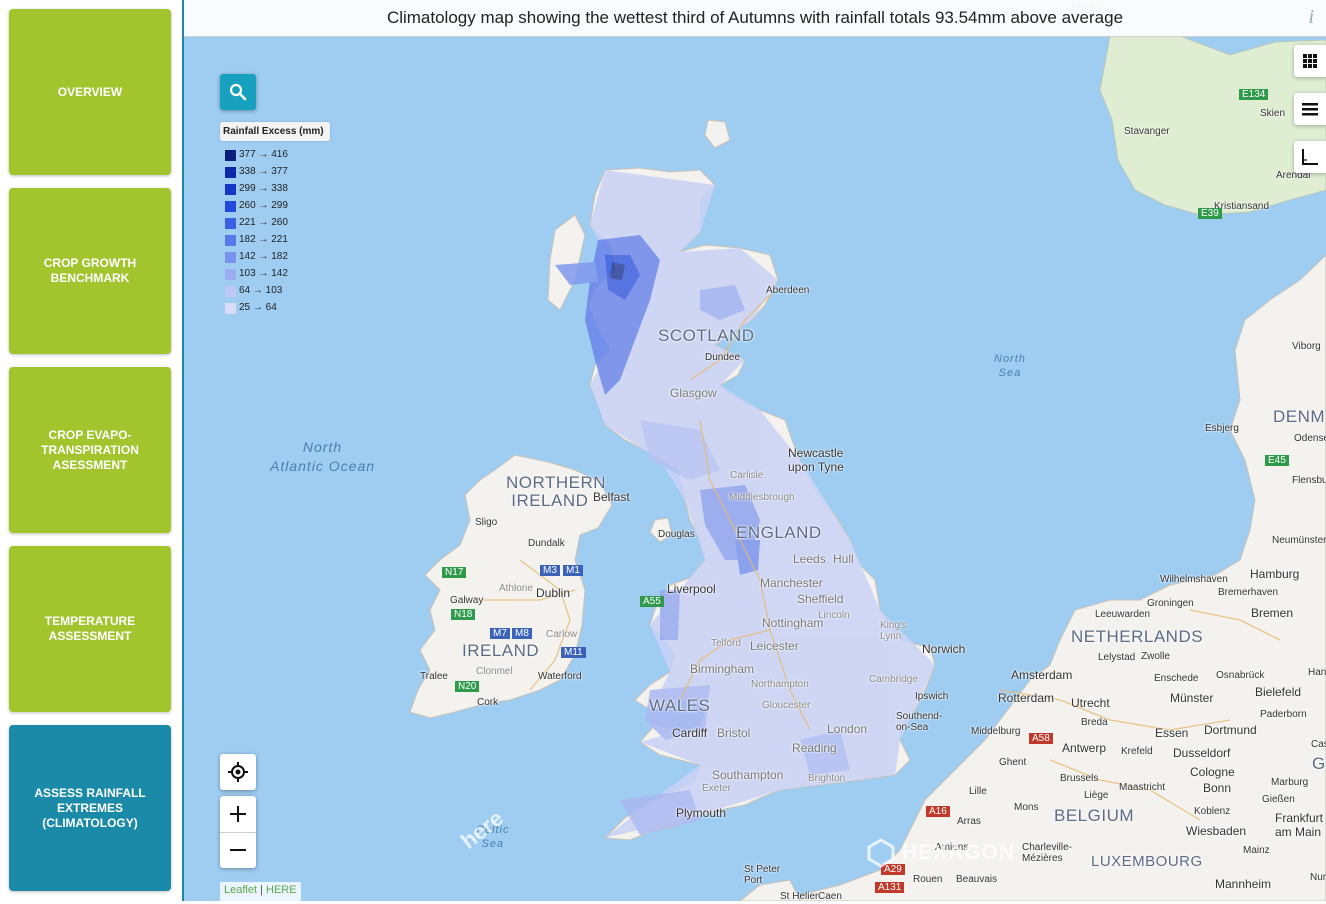  What do you see at coordinates (90, 629) in the screenshot?
I see `nav-temperature-assessment: TEMPERATURE ASSESSMENT` at bounding box center [90, 629].